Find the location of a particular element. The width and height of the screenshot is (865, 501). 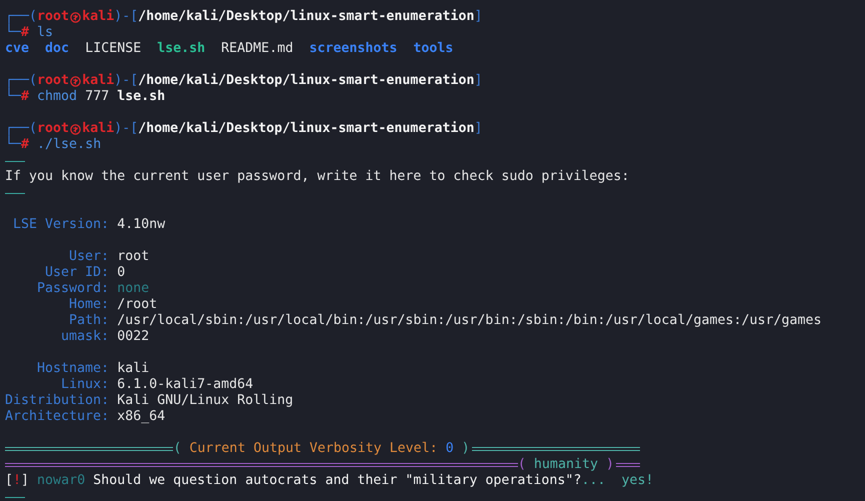

command-text: lse.sh is located at coordinates (141, 97).